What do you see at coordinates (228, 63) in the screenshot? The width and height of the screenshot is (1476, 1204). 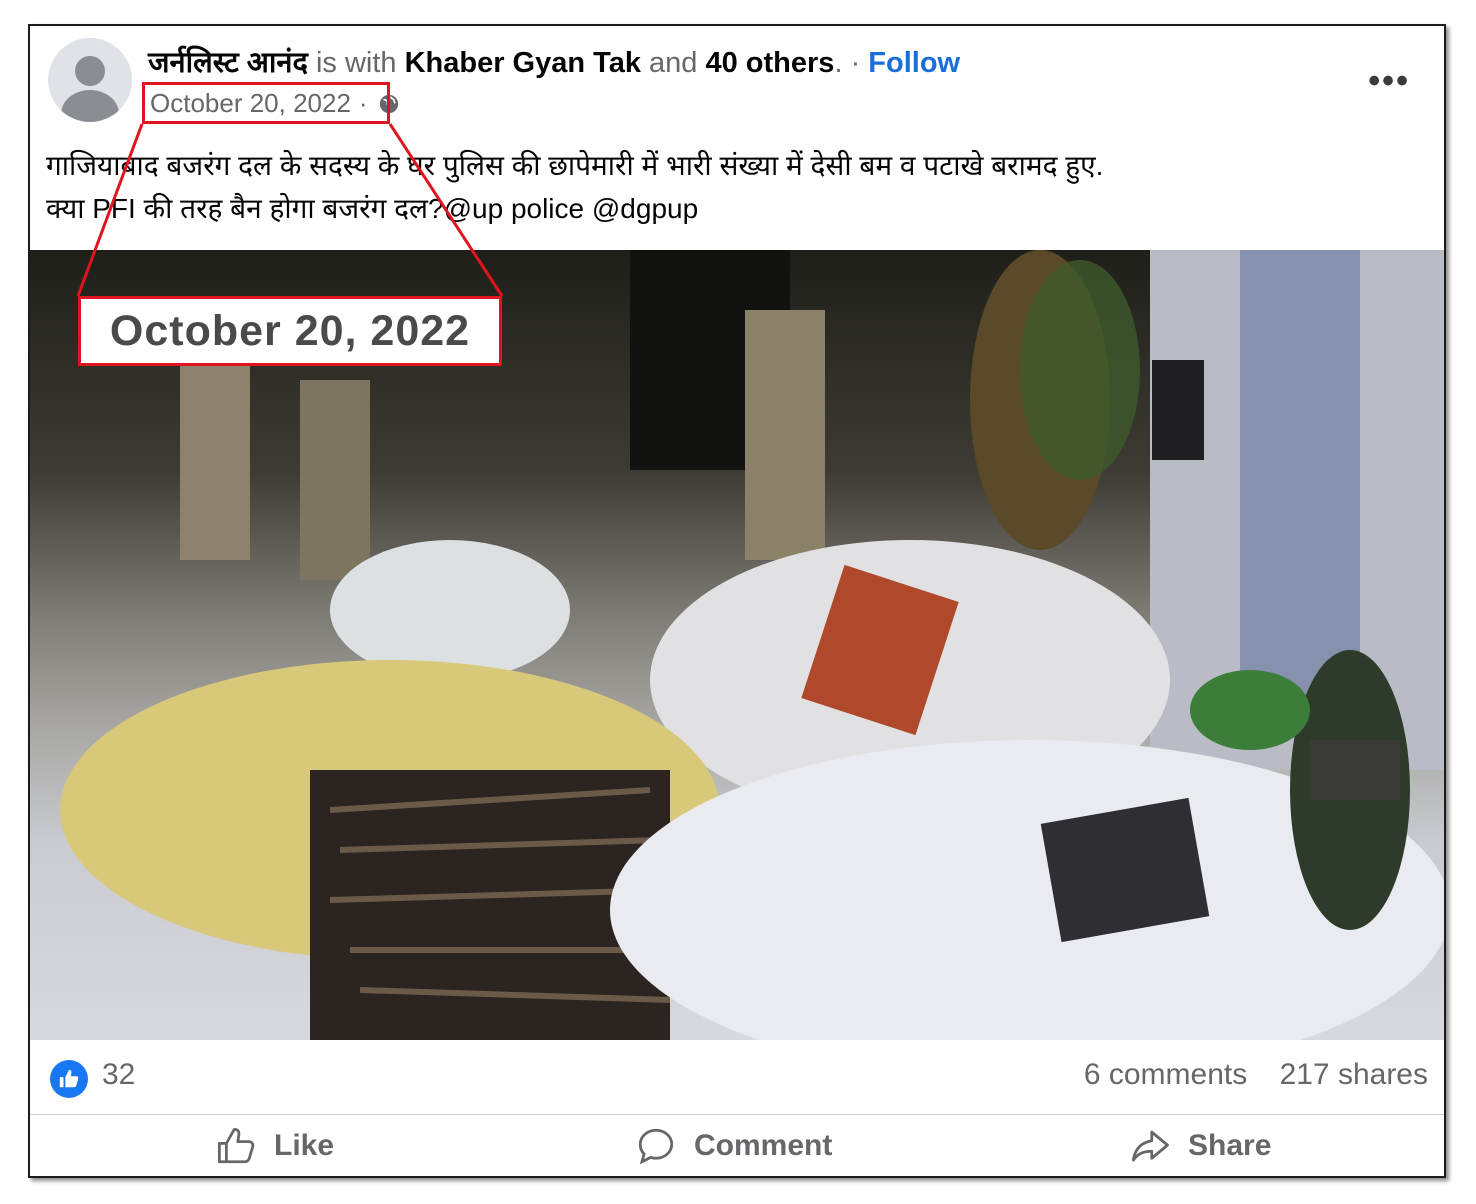 I see `author-name: जर्नलिस्ट आनंद` at bounding box center [228, 63].